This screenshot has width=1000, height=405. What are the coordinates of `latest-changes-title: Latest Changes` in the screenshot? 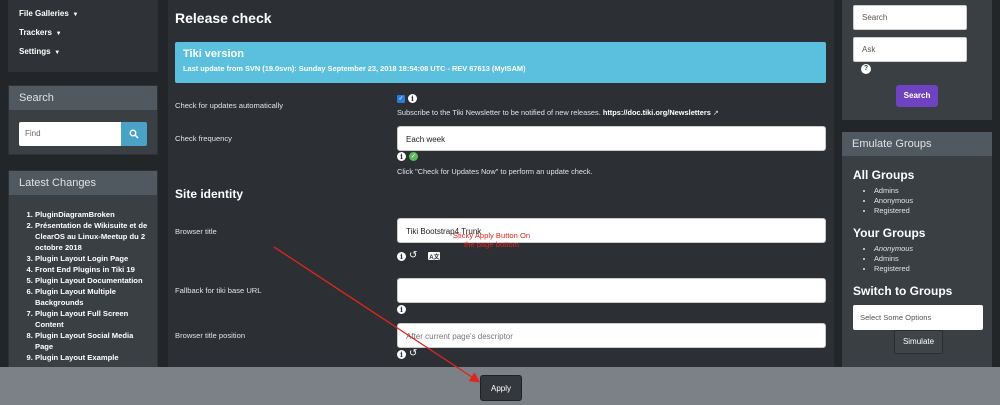 It's located at (83, 183).